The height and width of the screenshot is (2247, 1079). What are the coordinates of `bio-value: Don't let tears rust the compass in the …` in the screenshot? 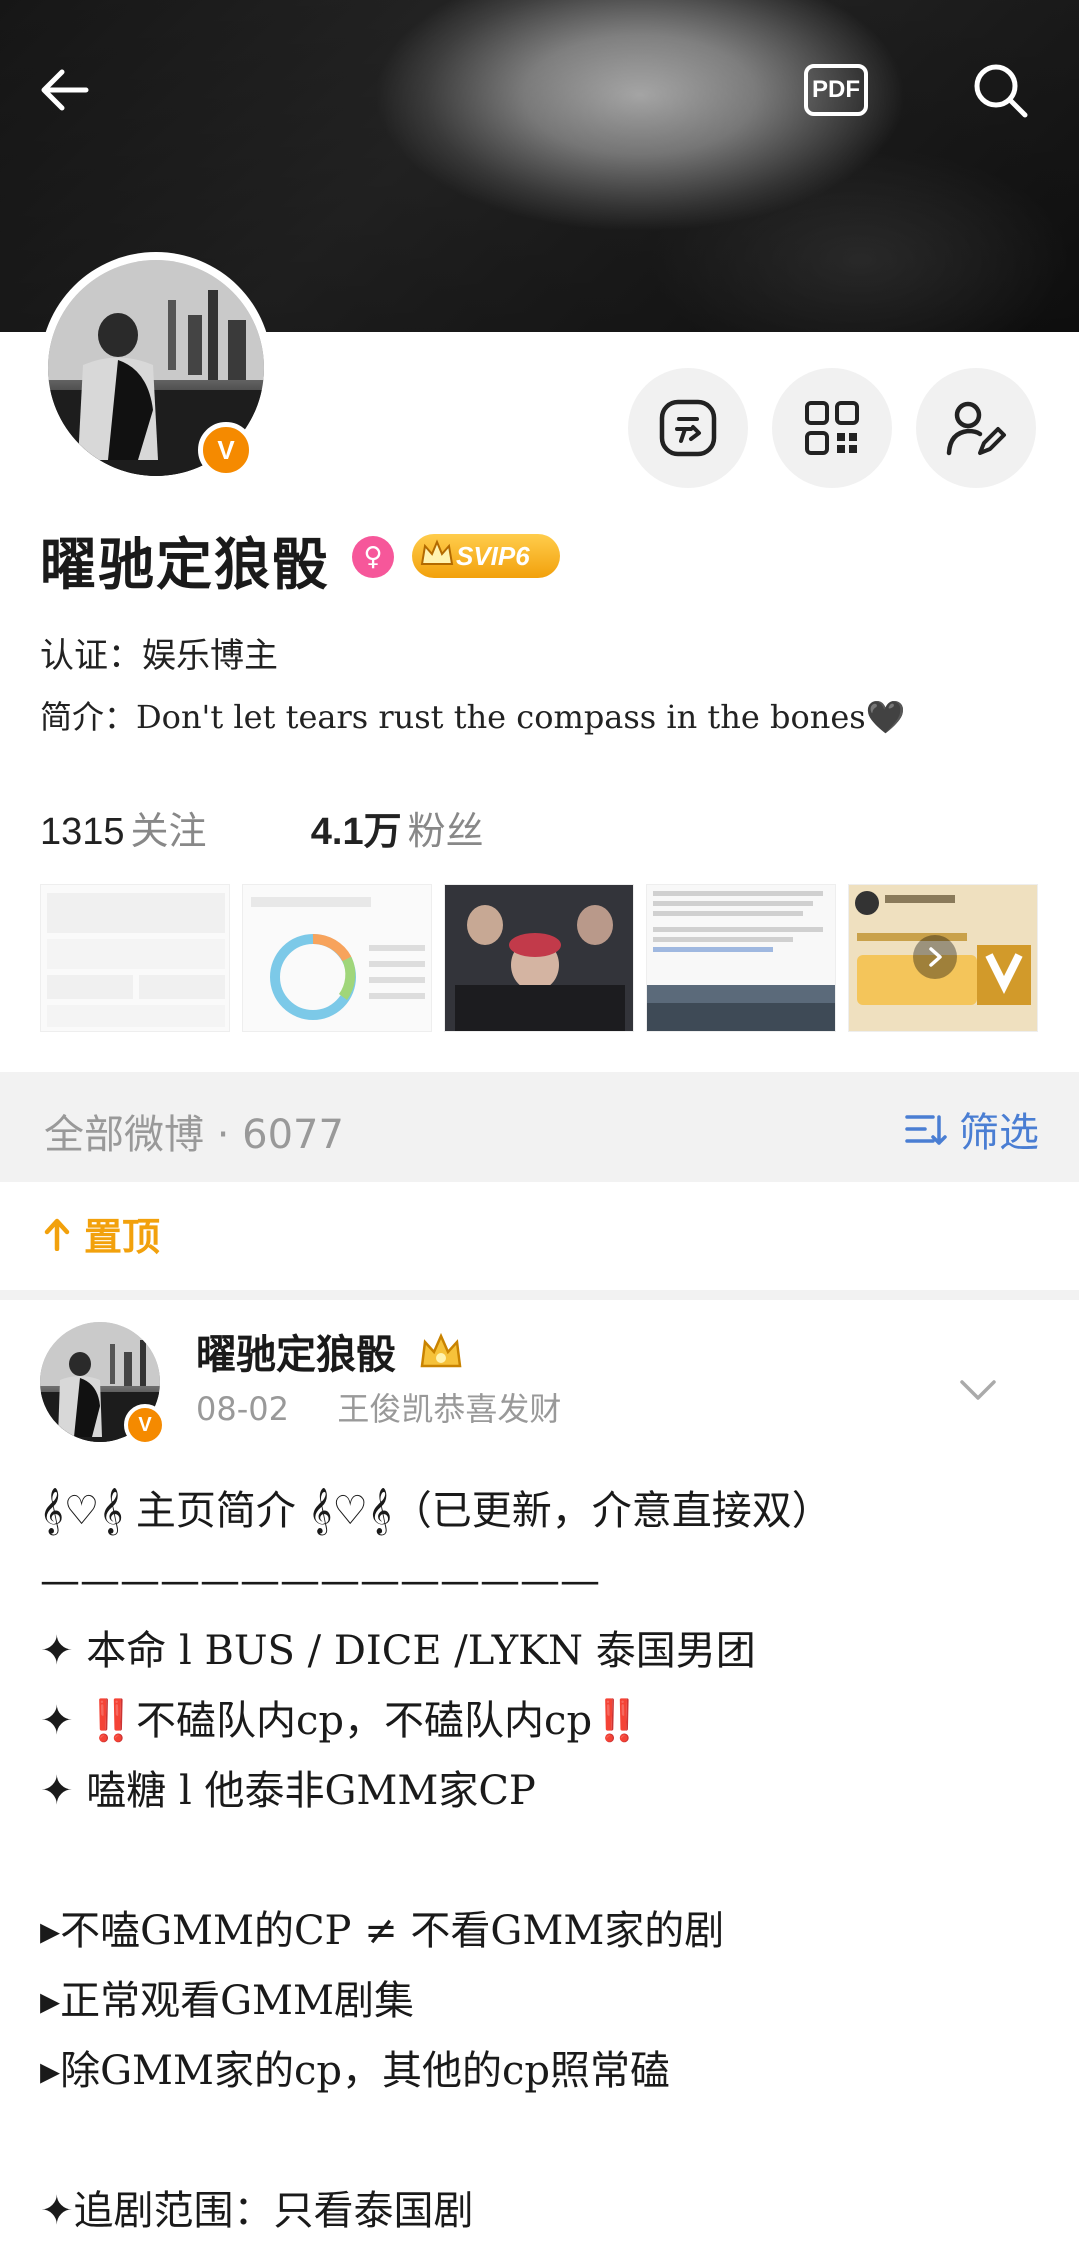 It's located at (521, 717).